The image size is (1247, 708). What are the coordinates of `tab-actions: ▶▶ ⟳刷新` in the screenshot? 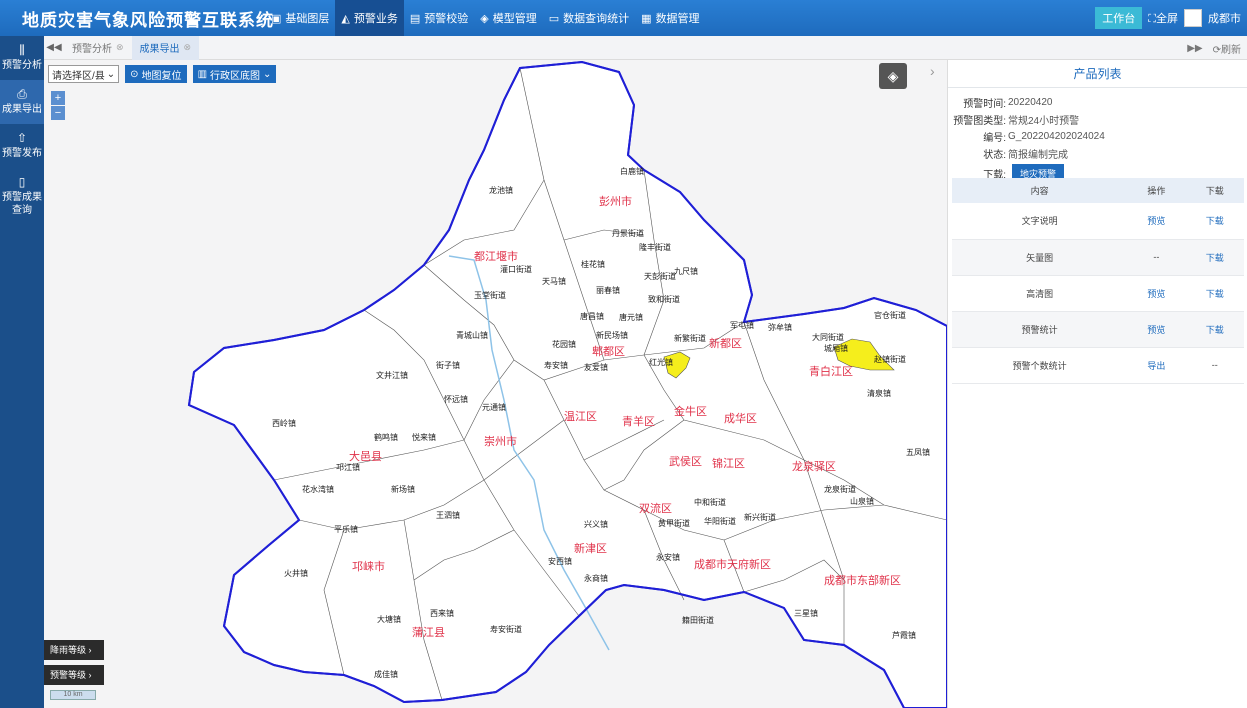 It's located at (1214, 48).